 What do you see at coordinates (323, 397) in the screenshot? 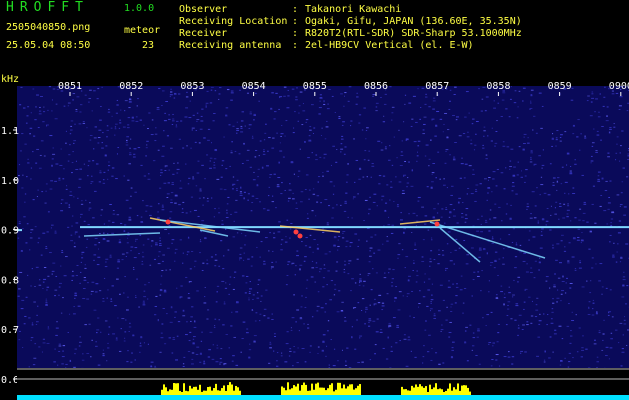
I see `level-baseline` at bounding box center [323, 397].